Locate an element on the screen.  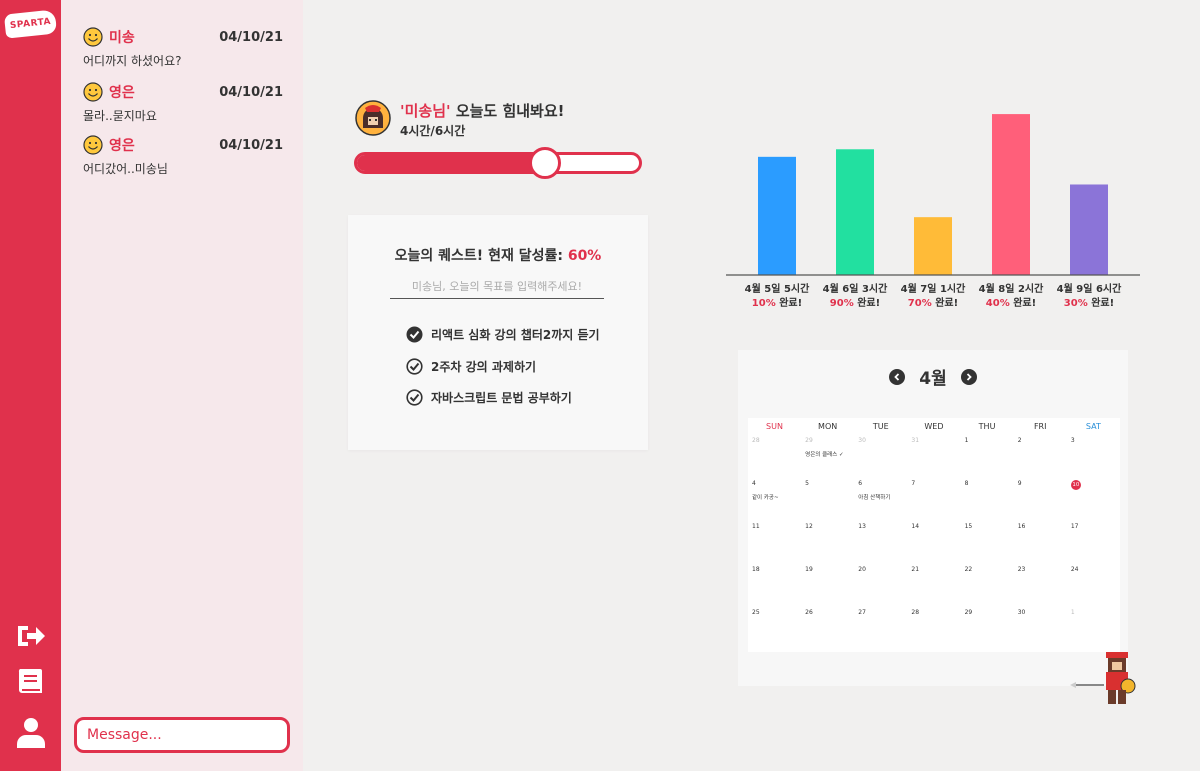
spartan-character-icon is located at coordinates (1103, 678).